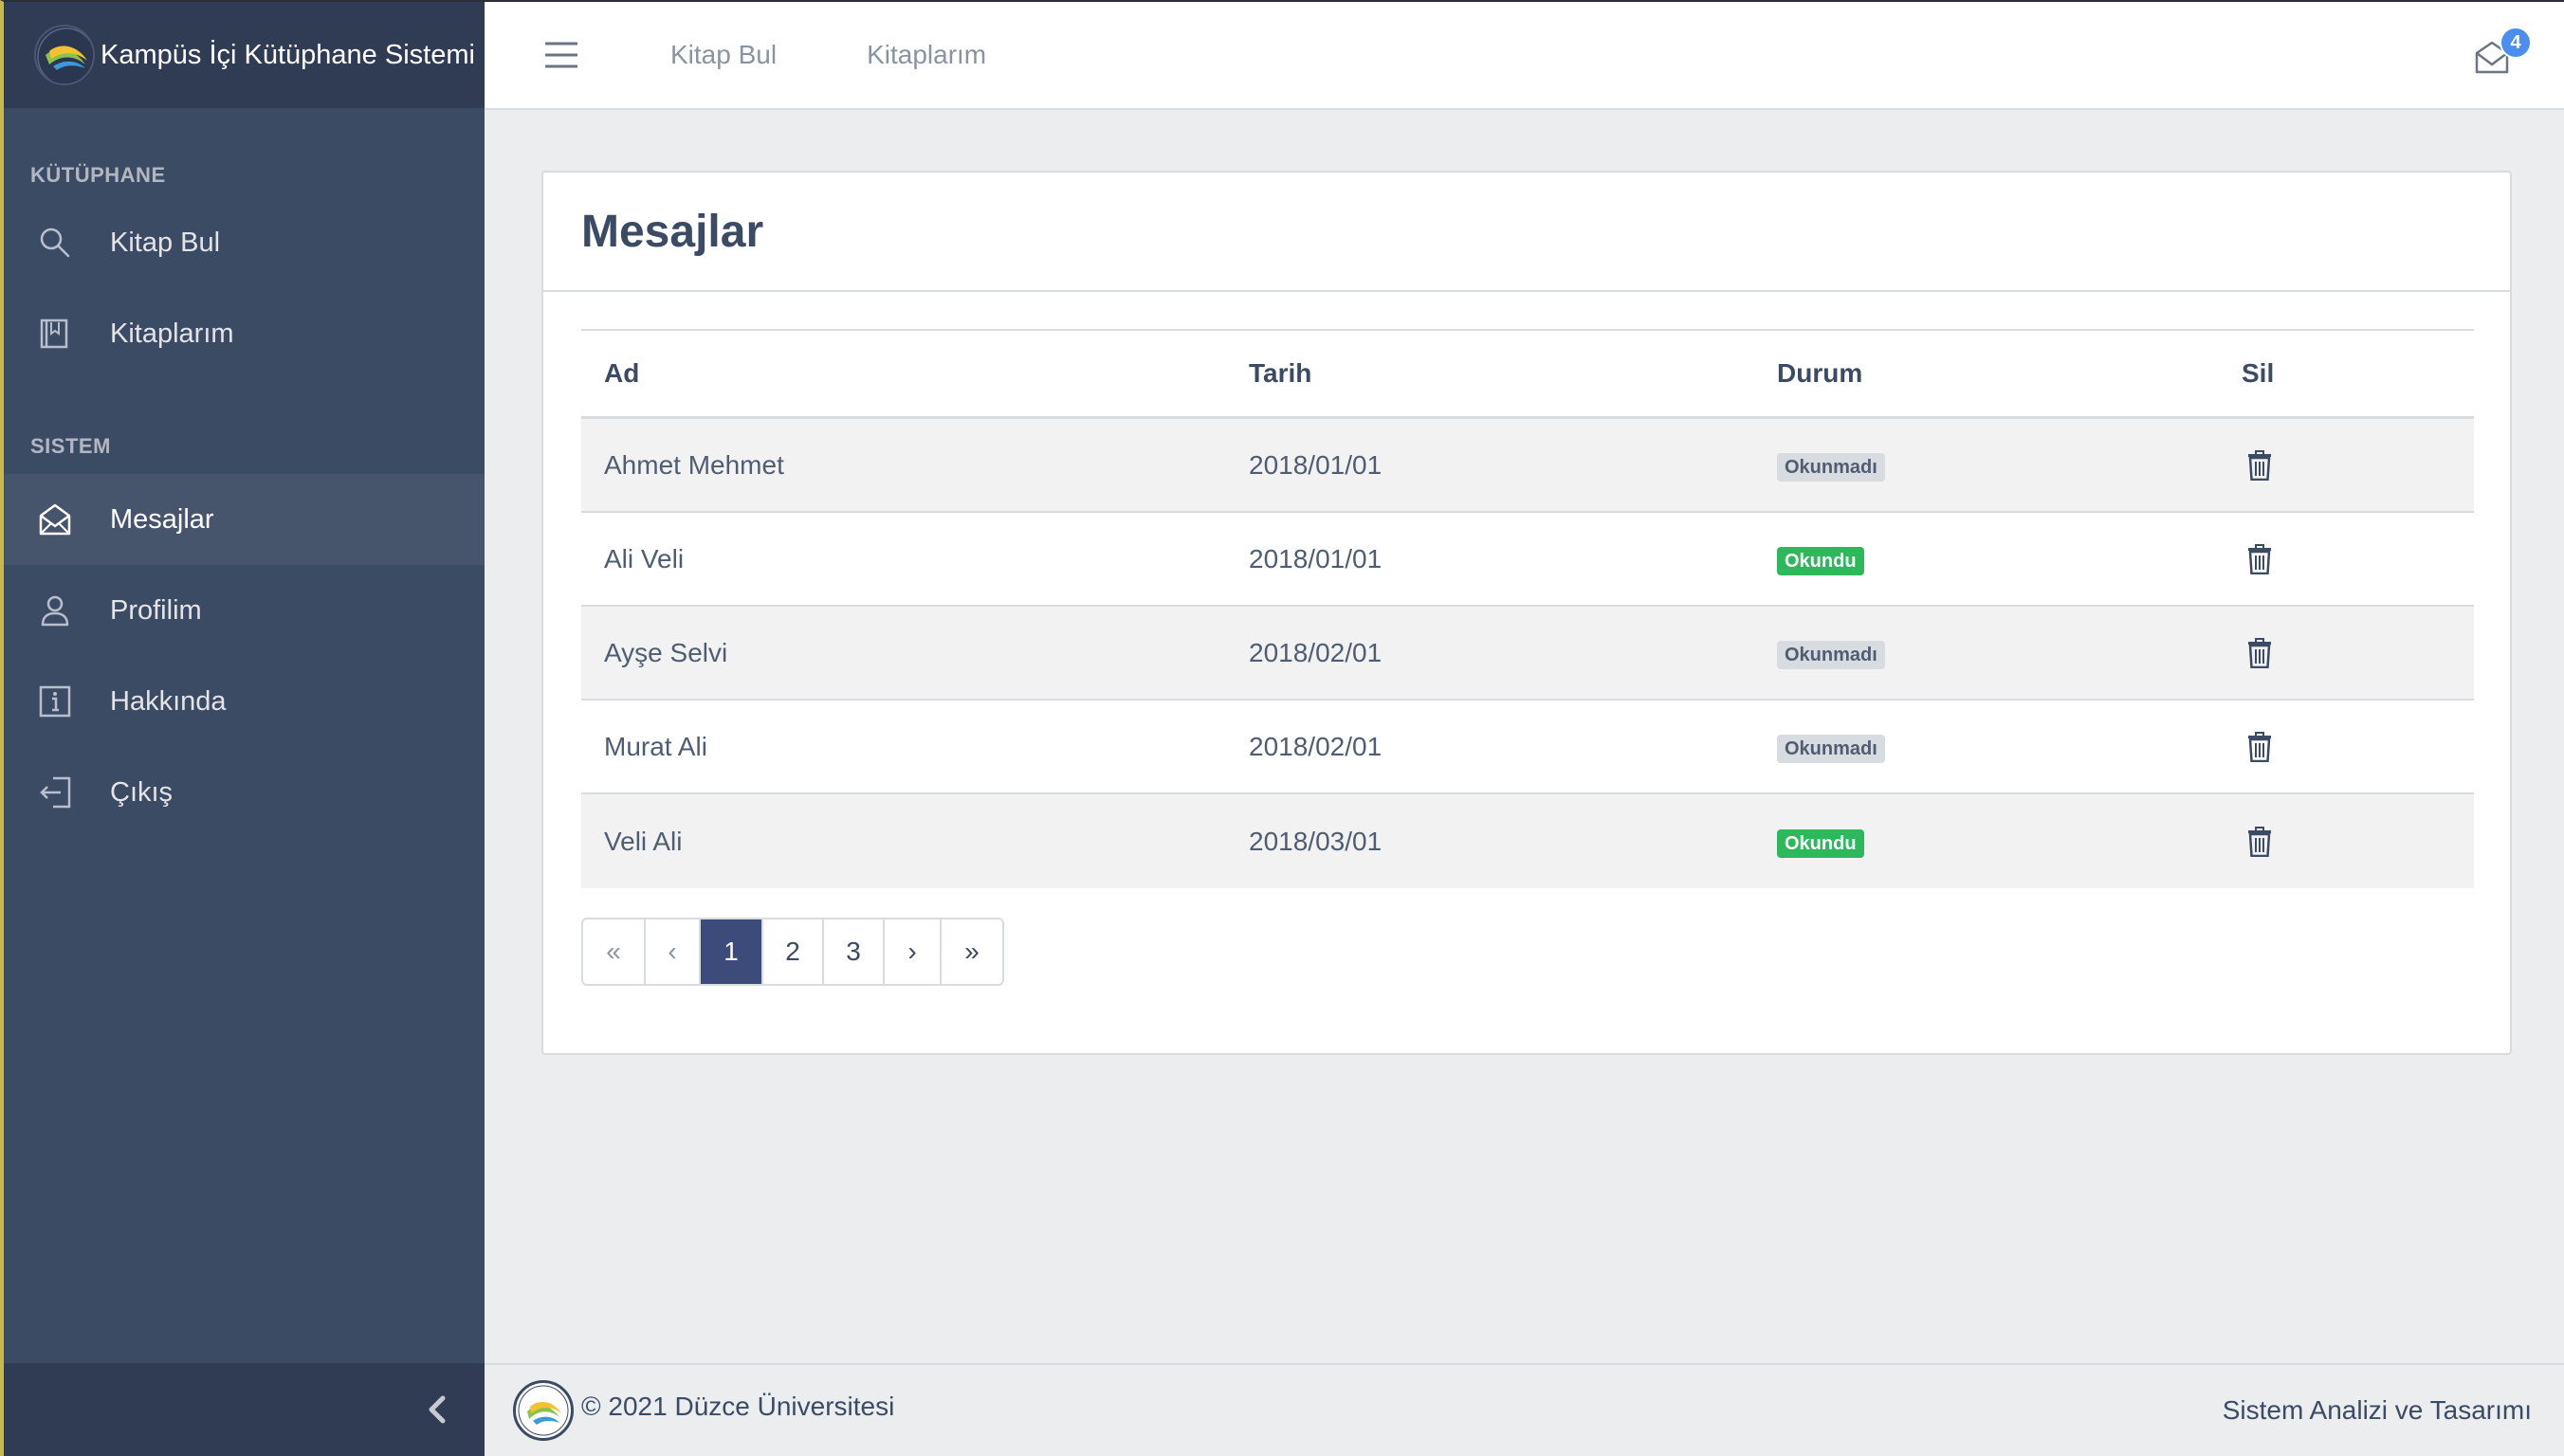 The image size is (2564, 1456). Describe the element at coordinates (543, 1410) in the screenshot. I see `university-seal-logo` at that location.